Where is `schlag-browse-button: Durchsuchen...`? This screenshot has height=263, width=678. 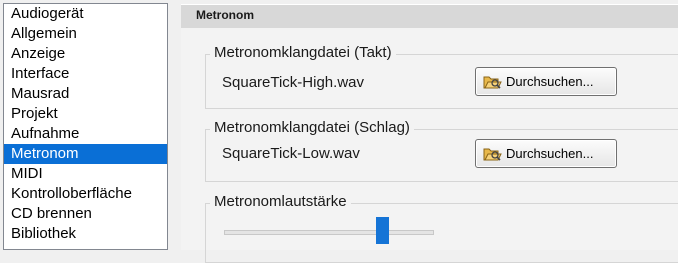 schlag-browse-button: Durchsuchen... is located at coordinates (546, 153).